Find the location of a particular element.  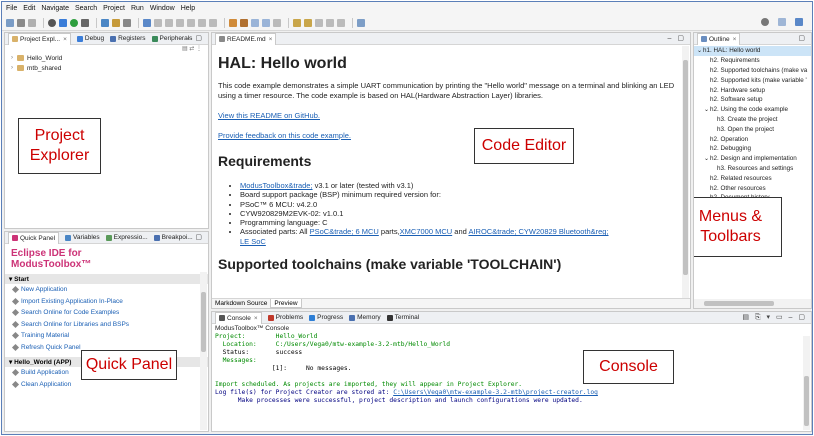

collapse-all-icon: ▤ is located at coordinates (185, 49).